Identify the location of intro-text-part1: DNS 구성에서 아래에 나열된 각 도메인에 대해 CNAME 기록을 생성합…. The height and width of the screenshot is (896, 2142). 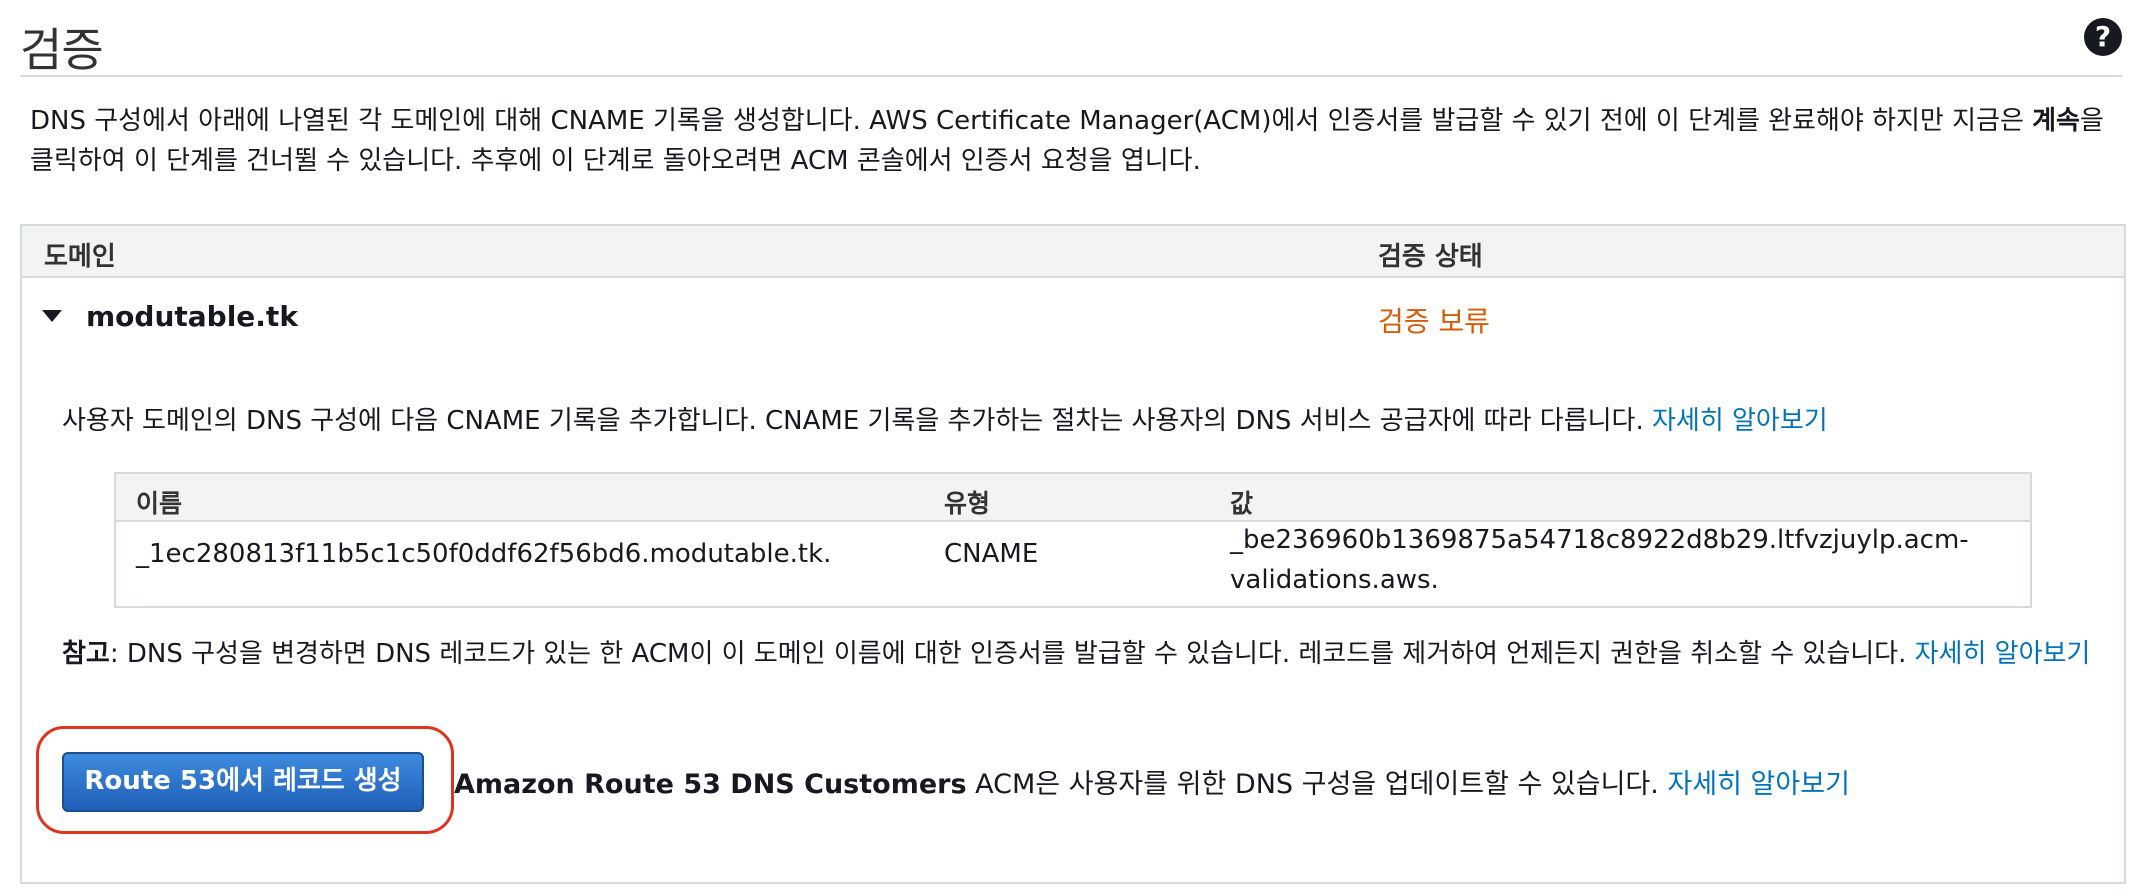
(1031, 121).